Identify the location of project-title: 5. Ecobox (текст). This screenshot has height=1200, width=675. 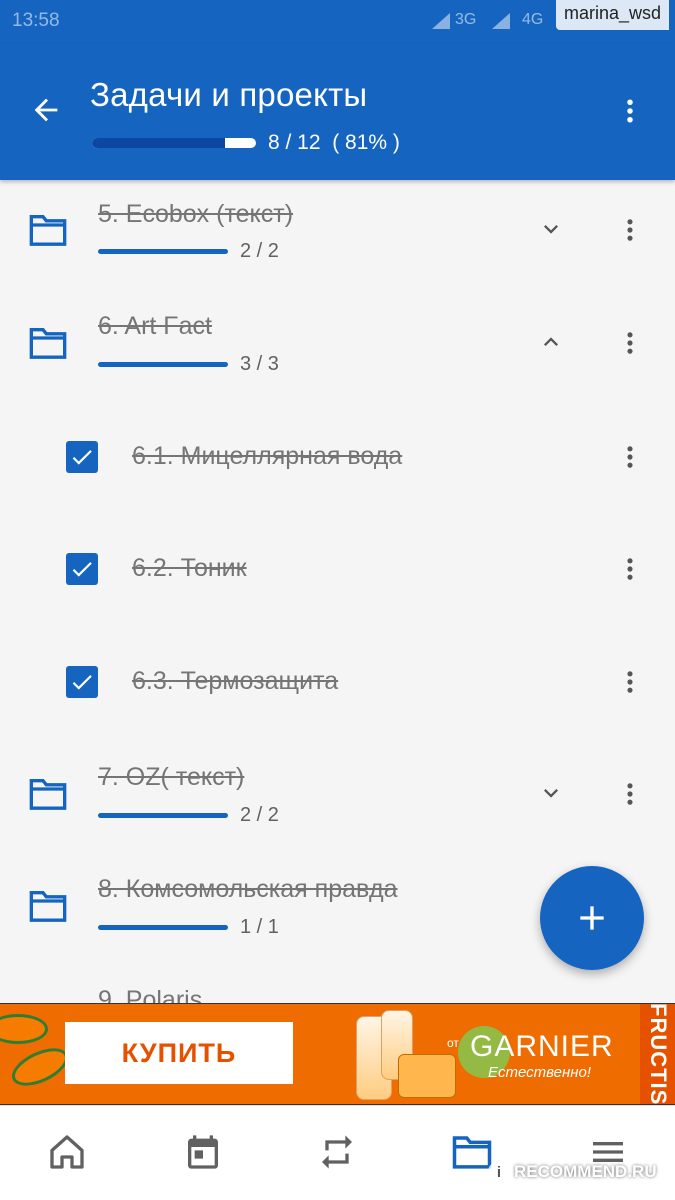
(196, 214).